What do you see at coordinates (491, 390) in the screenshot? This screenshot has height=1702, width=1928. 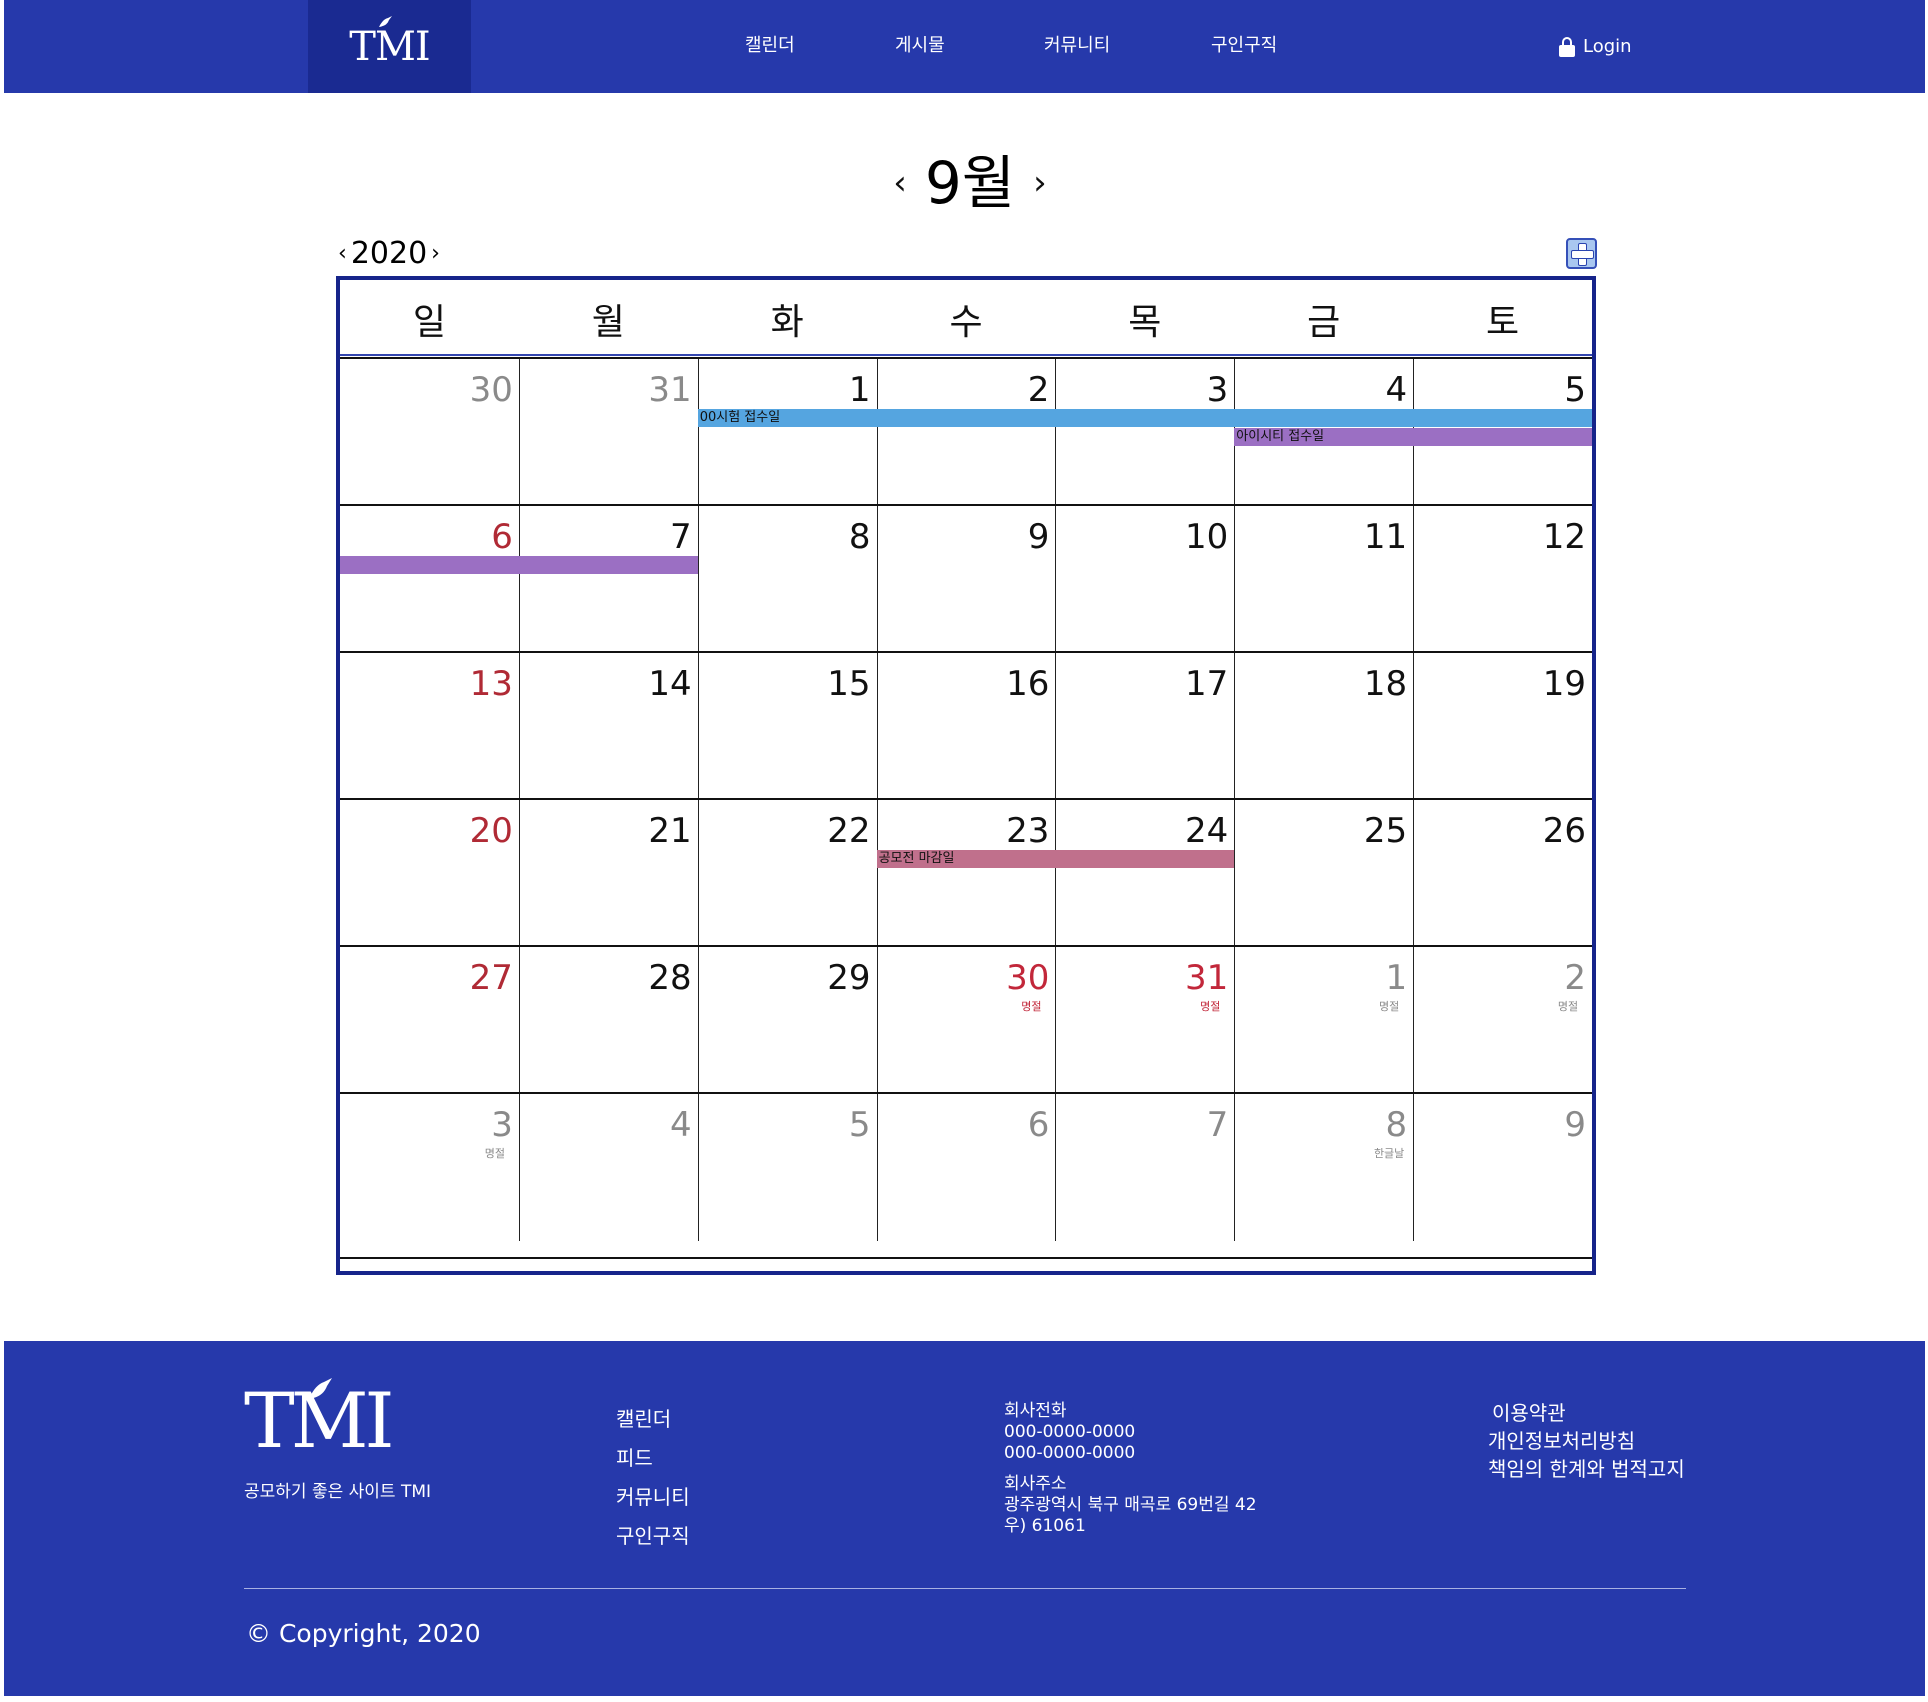 I see `day-number: 30` at bounding box center [491, 390].